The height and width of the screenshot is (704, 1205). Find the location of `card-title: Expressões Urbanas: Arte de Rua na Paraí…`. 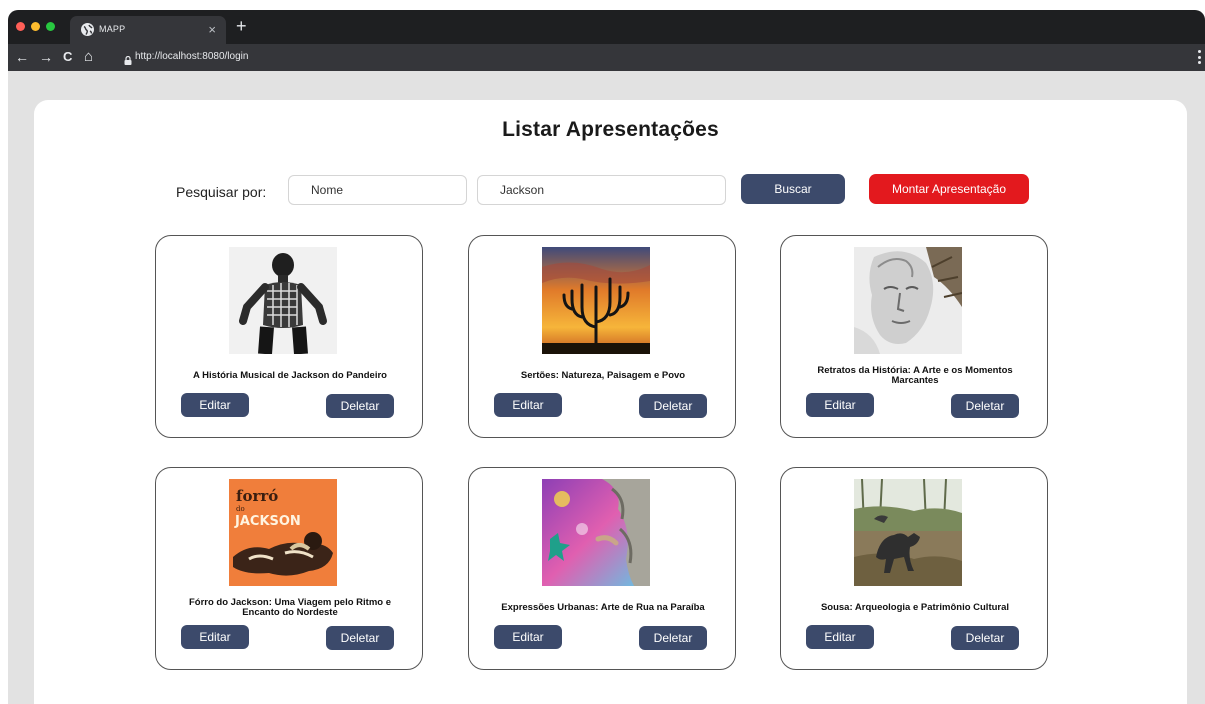

card-title: Expressões Urbanas: Arte de Rua na Paraí… is located at coordinates (603, 607).